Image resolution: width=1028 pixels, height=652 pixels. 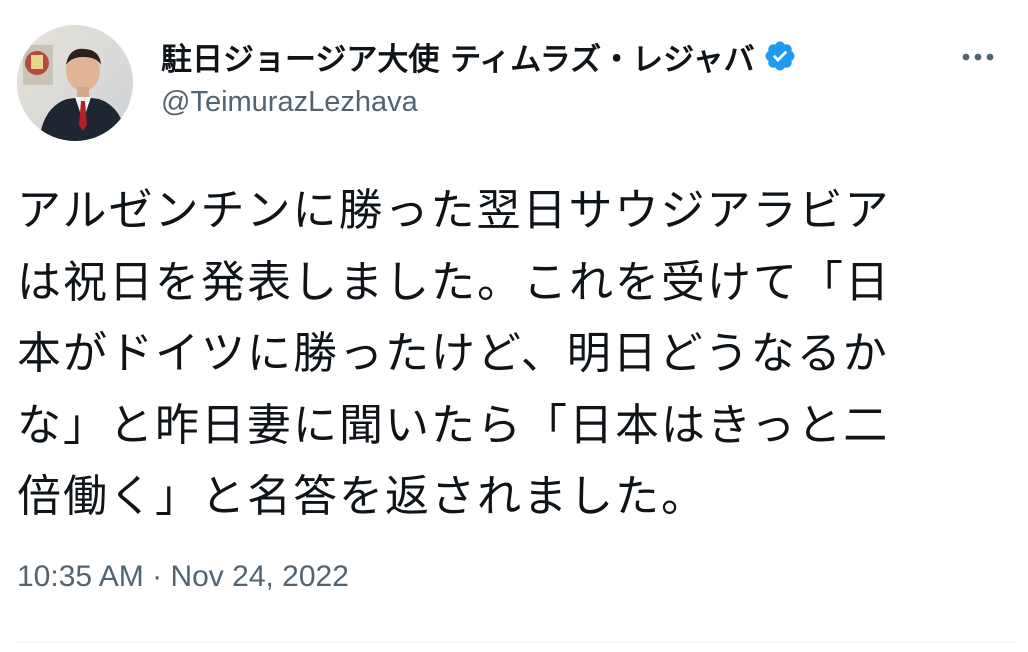 I want to click on divider, so click(x=515, y=642).